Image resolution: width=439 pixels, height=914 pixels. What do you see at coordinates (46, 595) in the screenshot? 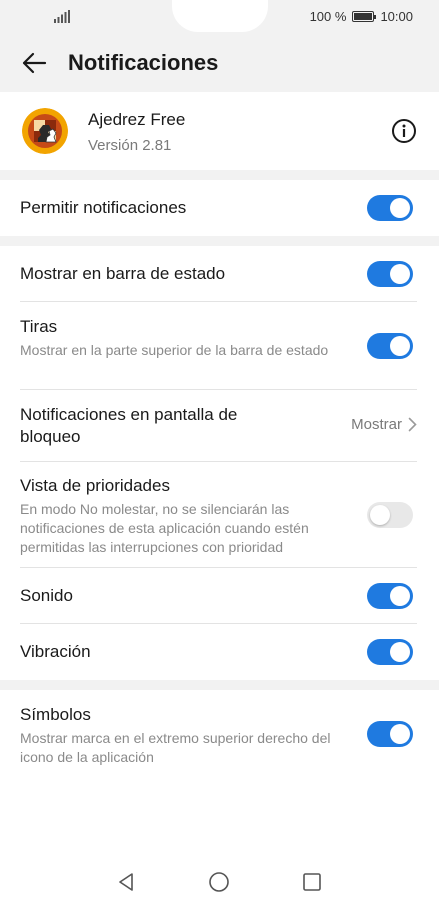
I see `sound-label: Sonido` at bounding box center [46, 595].